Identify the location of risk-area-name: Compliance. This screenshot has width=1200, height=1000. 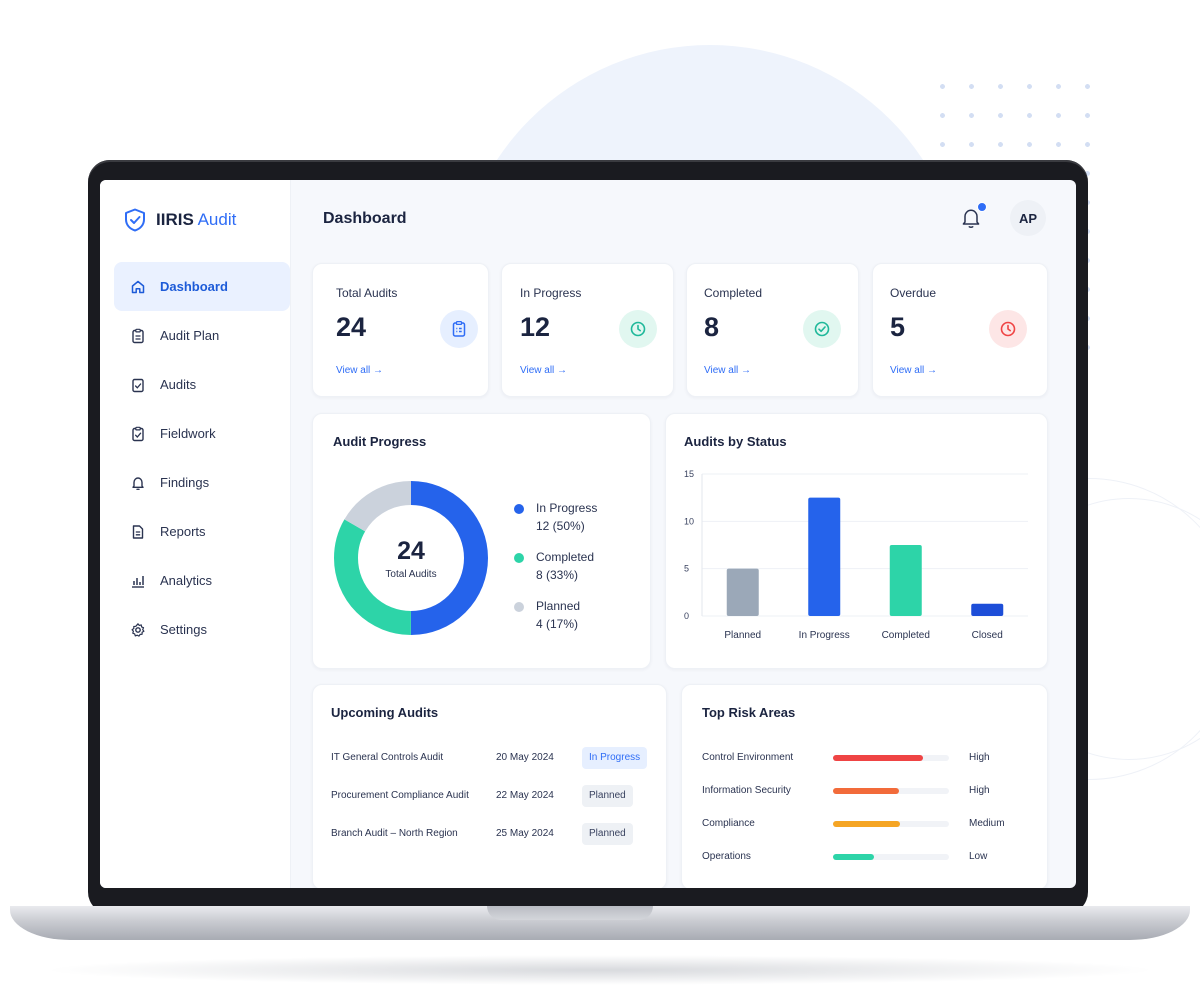
(728, 823).